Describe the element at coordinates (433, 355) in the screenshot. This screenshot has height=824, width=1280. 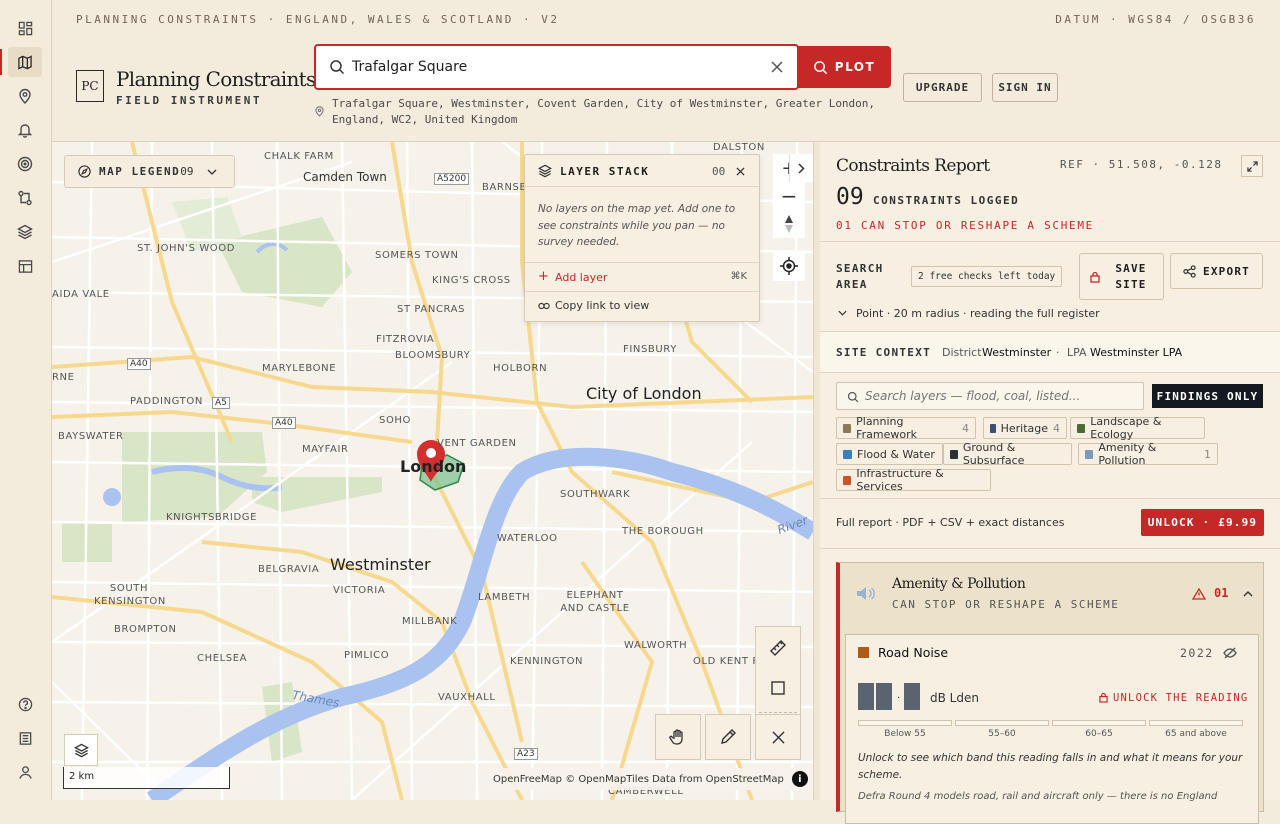
I see `map-label: BLOOMSBURY` at that location.